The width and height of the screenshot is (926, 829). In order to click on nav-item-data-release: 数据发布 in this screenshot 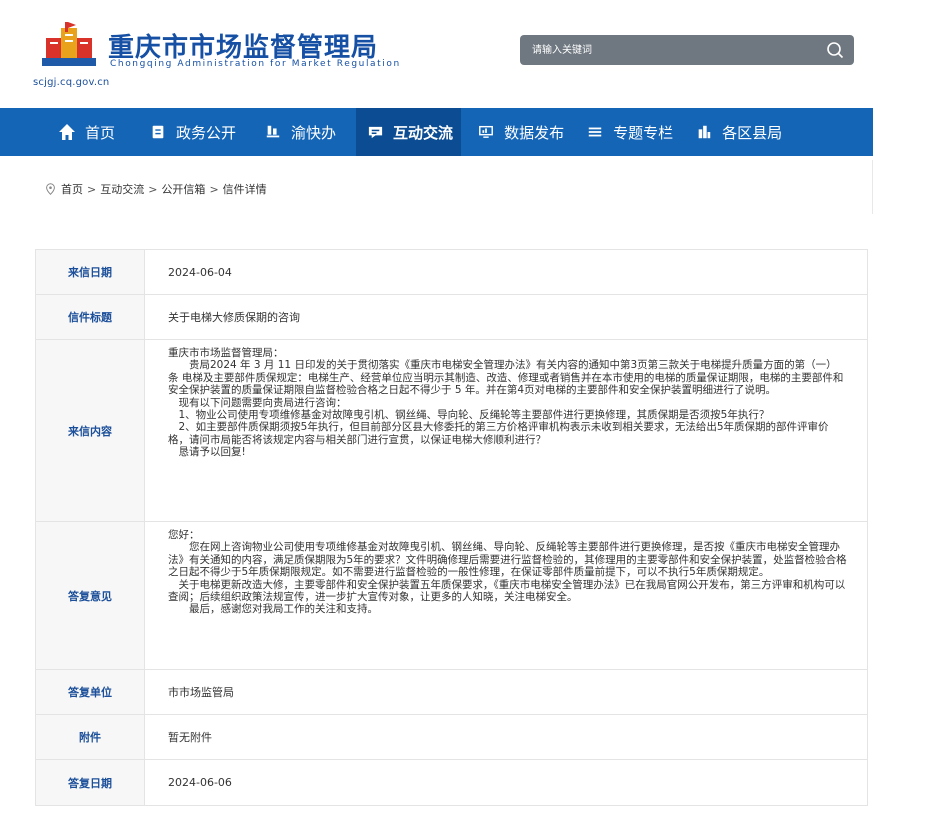, I will do `click(512, 132)`.